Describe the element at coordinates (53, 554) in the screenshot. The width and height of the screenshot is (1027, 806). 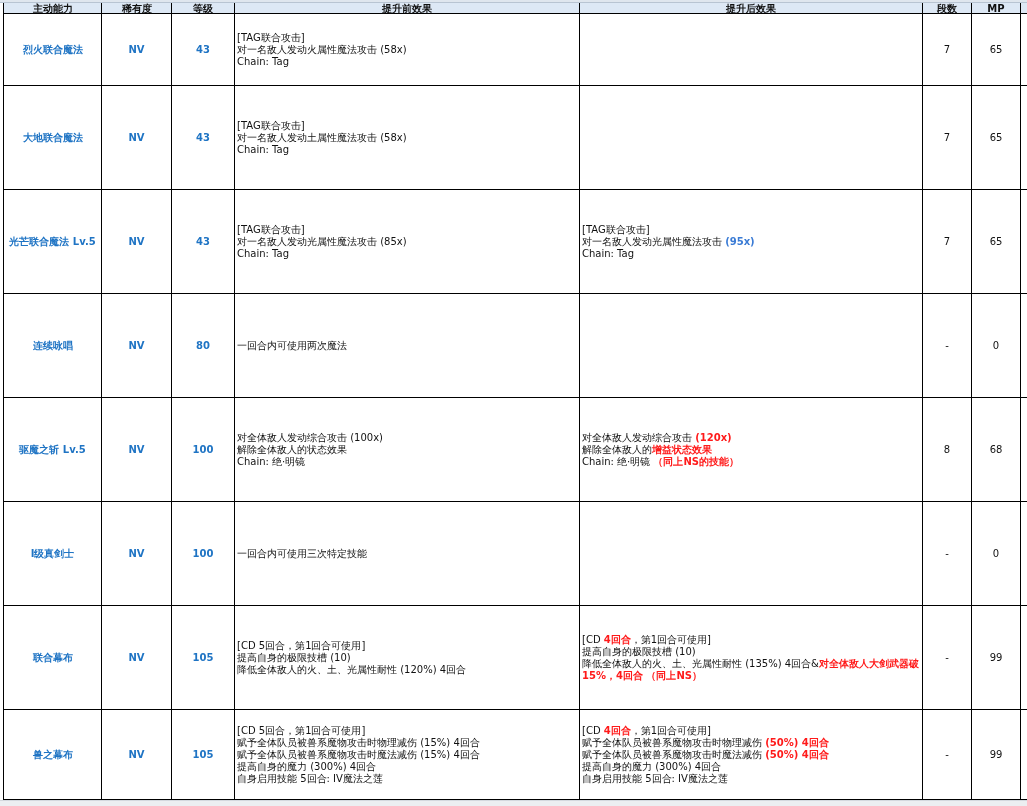
I see `table-cell: I级真剑士` at that location.